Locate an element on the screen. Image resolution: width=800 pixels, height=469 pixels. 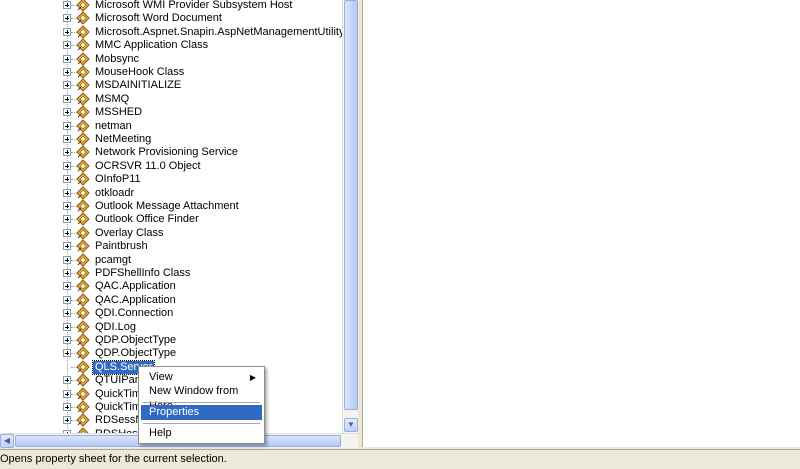
vertical-scrollbar: ▼ is located at coordinates (350, 216).